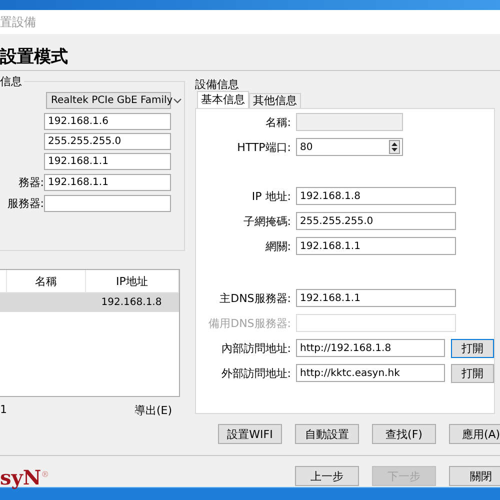  Describe the element at coordinates (371, 373) in the screenshot. I see `url-field: http://kktc.easyn.hk` at that location.